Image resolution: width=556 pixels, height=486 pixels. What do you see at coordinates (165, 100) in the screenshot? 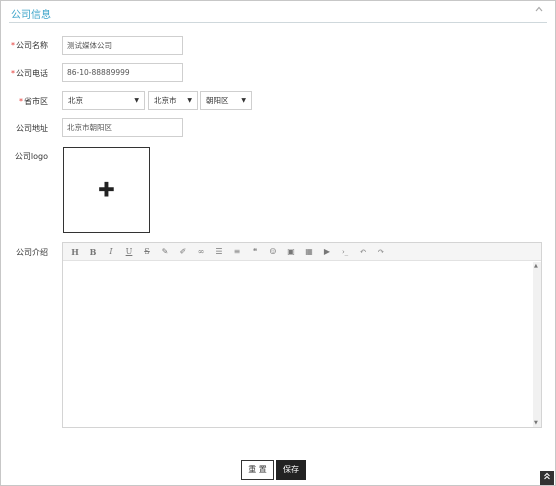
I see `city-value: 北京市` at bounding box center [165, 100].